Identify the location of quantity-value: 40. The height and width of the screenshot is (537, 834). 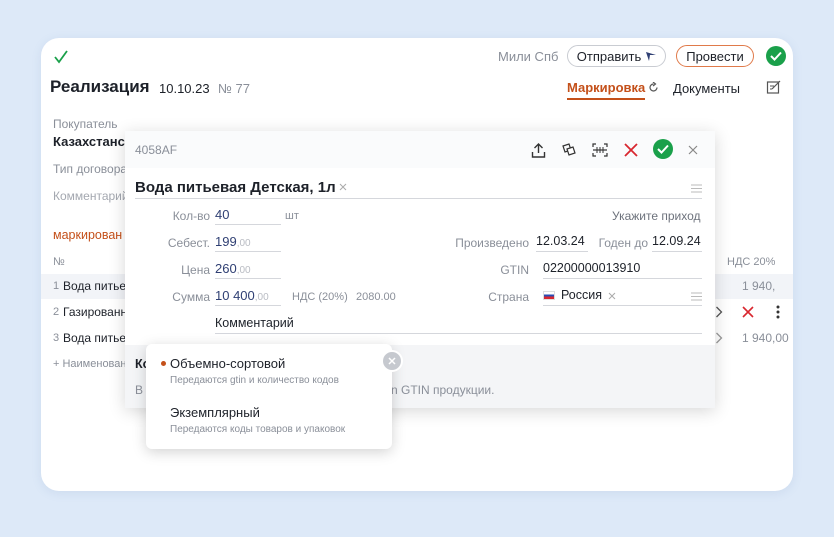
(222, 214).